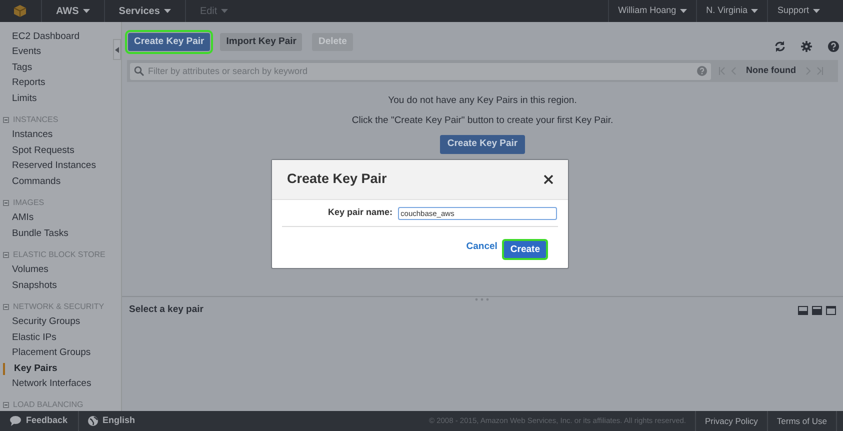 Image resolution: width=843 pixels, height=431 pixels. What do you see at coordinates (771, 71) in the screenshot?
I see `pagination-status: None found` at bounding box center [771, 71].